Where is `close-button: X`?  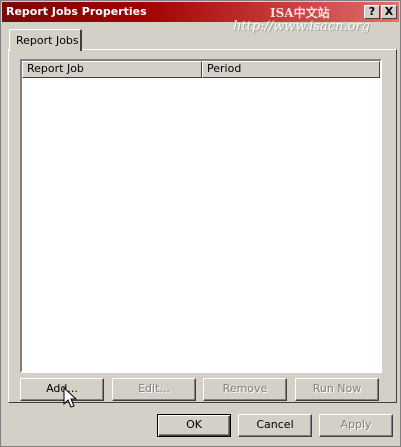
close-button: X is located at coordinates (389, 12).